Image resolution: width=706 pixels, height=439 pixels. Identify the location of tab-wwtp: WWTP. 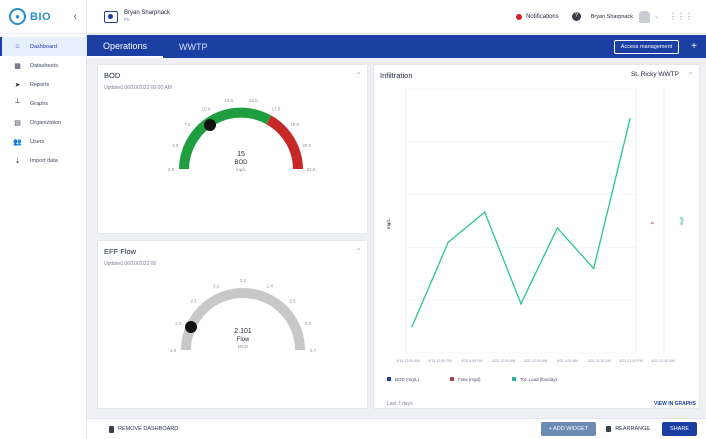
(193, 46).